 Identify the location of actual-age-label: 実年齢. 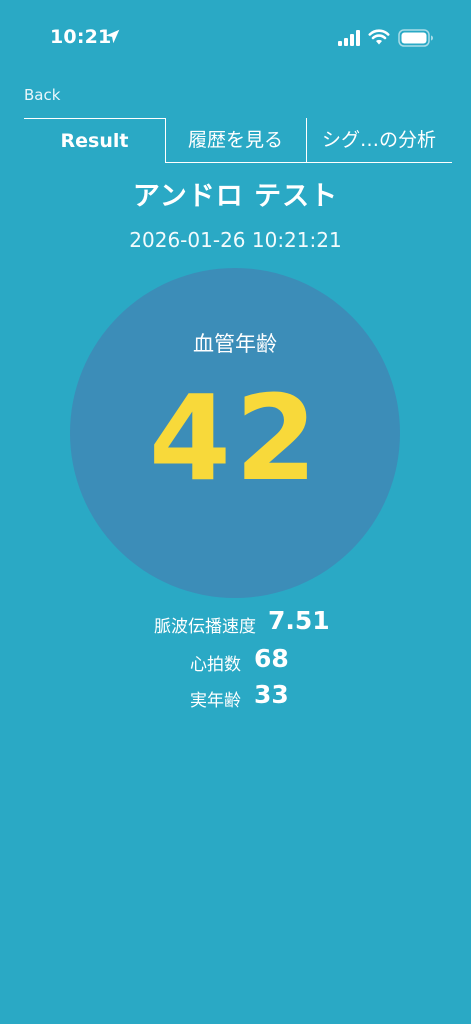
(215, 701).